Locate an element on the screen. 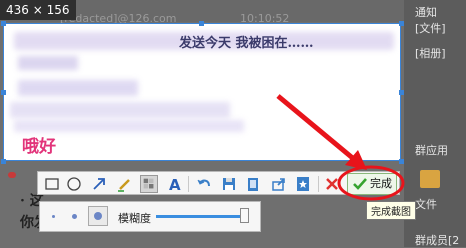 The image size is (466, 248). share-icon is located at coordinates (279, 184).